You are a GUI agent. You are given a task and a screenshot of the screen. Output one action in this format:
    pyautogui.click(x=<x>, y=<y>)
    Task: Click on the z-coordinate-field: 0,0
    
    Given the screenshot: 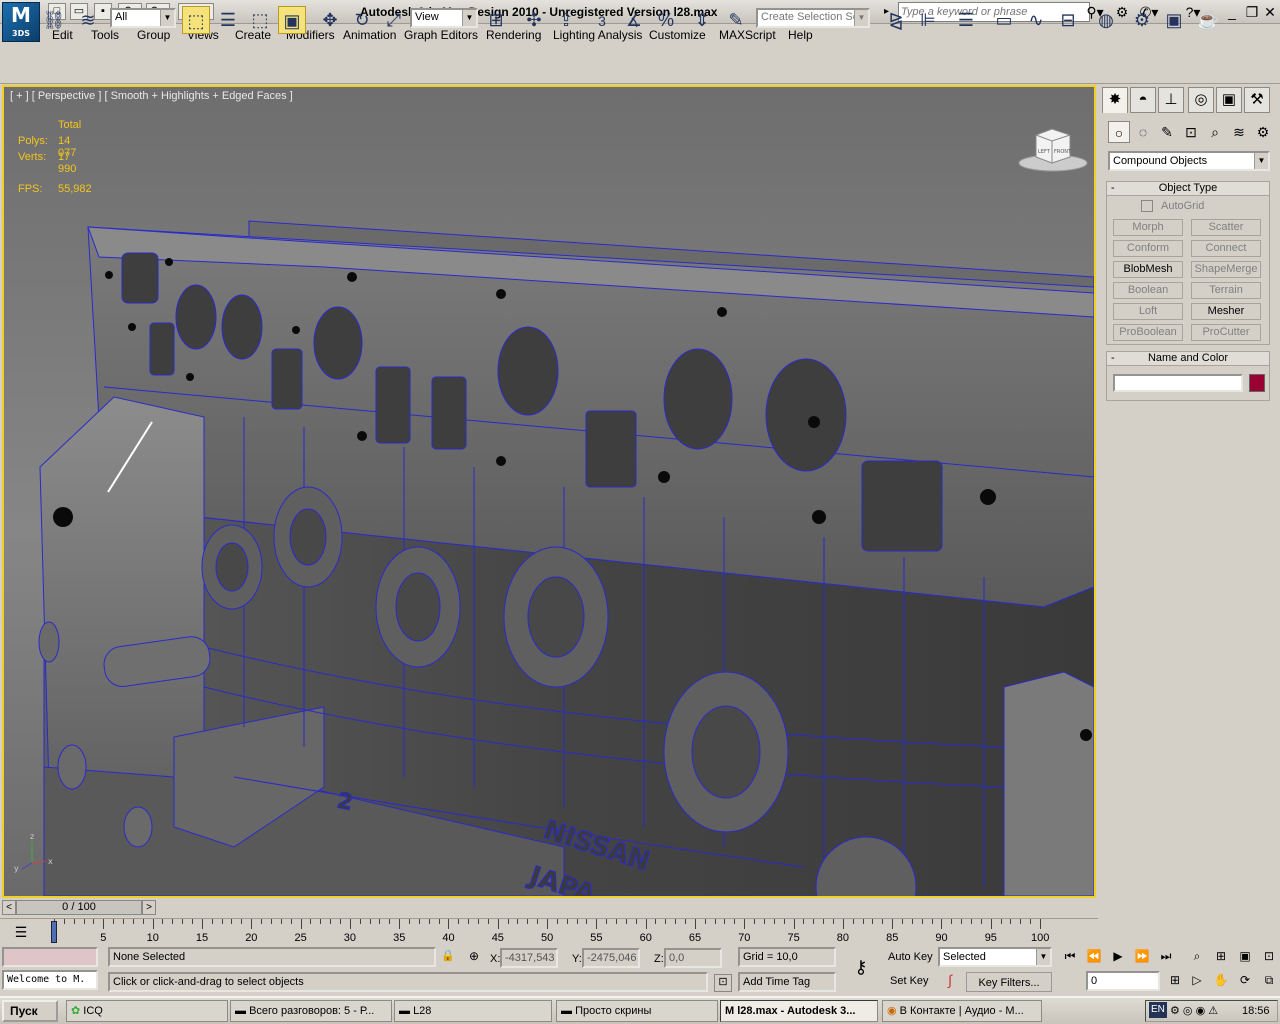 What is the action you would take?
    pyautogui.click(x=693, y=958)
    